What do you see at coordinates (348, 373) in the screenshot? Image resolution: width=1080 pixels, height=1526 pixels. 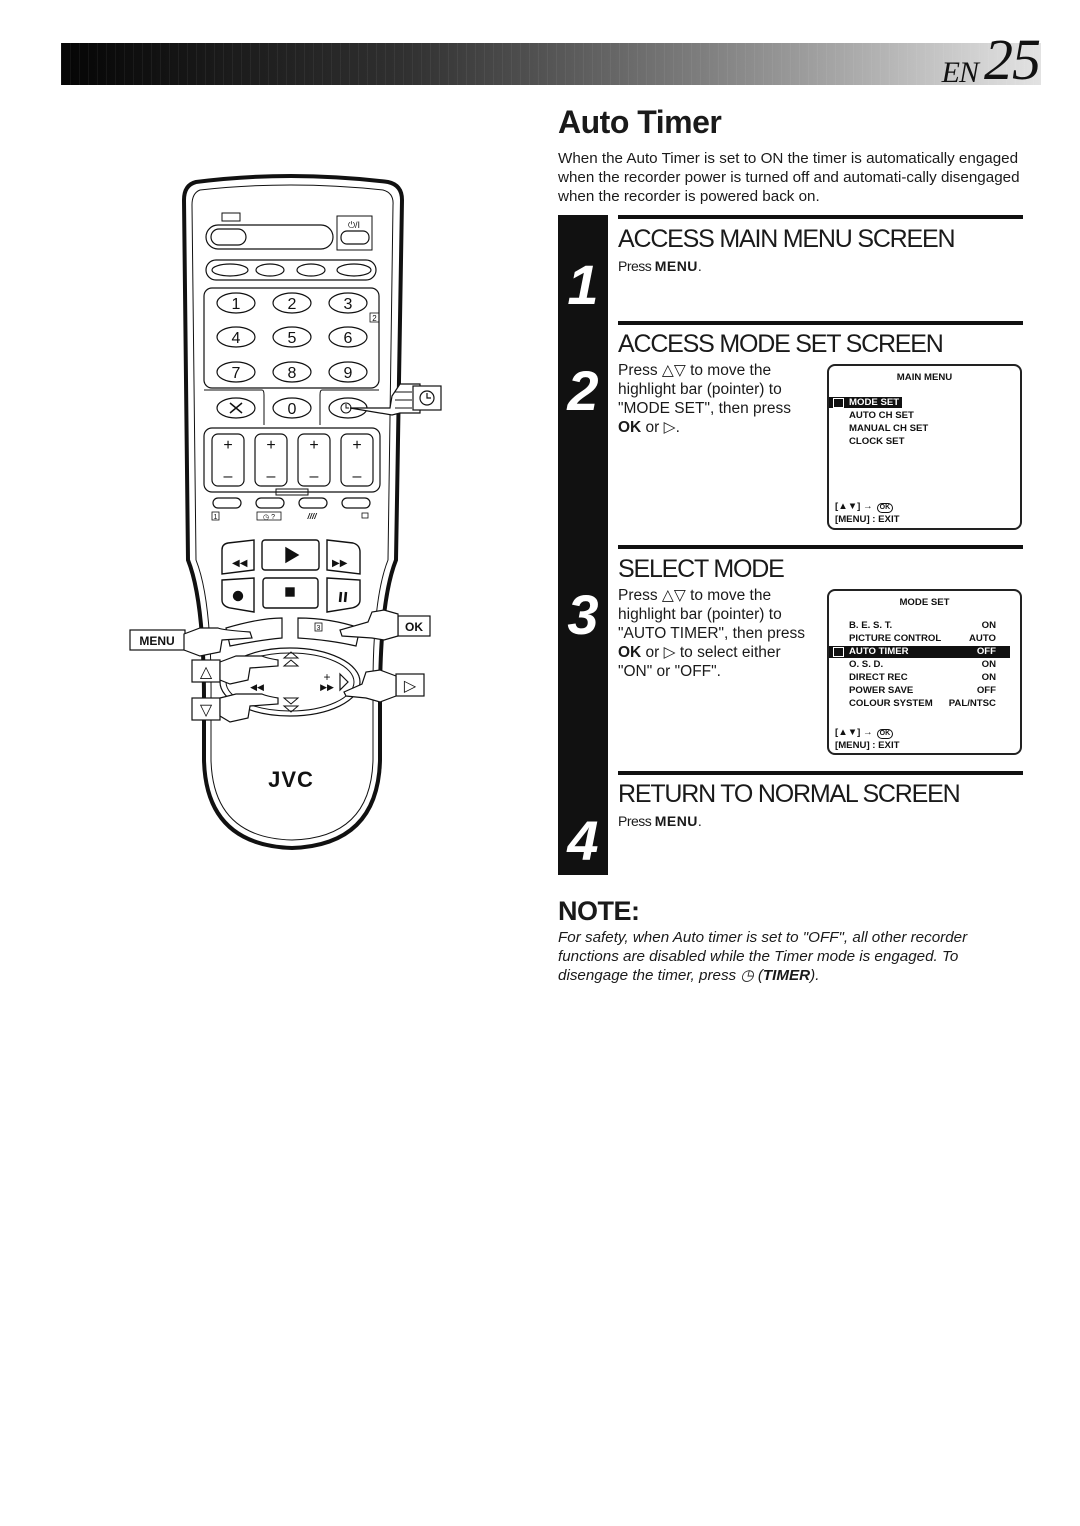 I see `svg-text: 9` at bounding box center [348, 373].